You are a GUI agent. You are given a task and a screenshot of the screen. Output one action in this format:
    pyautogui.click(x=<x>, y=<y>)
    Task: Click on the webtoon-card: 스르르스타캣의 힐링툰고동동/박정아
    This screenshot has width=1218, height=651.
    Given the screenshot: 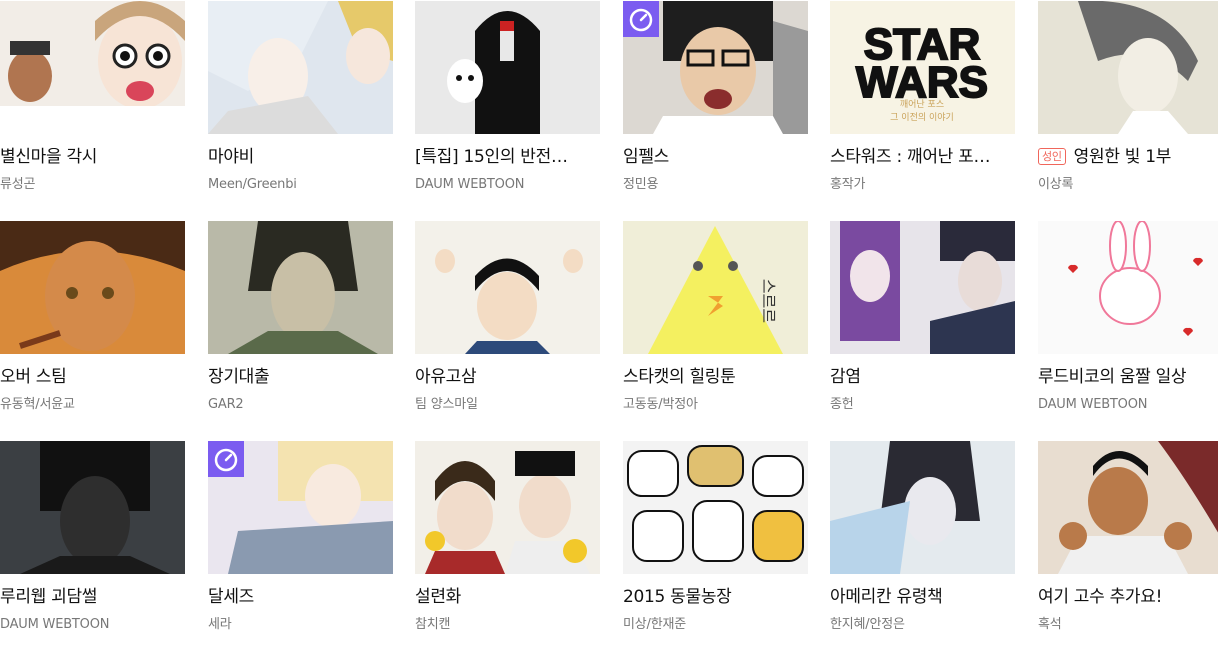 What is the action you would take?
    pyautogui.click(x=715, y=326)
    